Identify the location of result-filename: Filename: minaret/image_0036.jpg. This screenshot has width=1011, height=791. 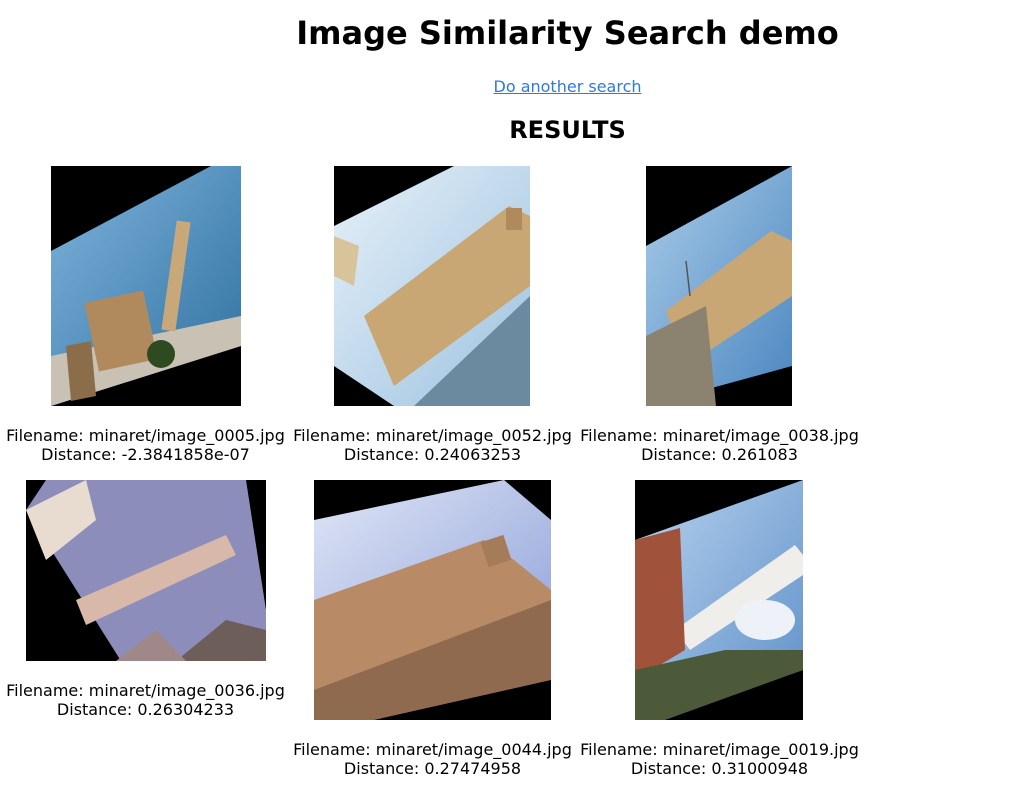
(145, 690).